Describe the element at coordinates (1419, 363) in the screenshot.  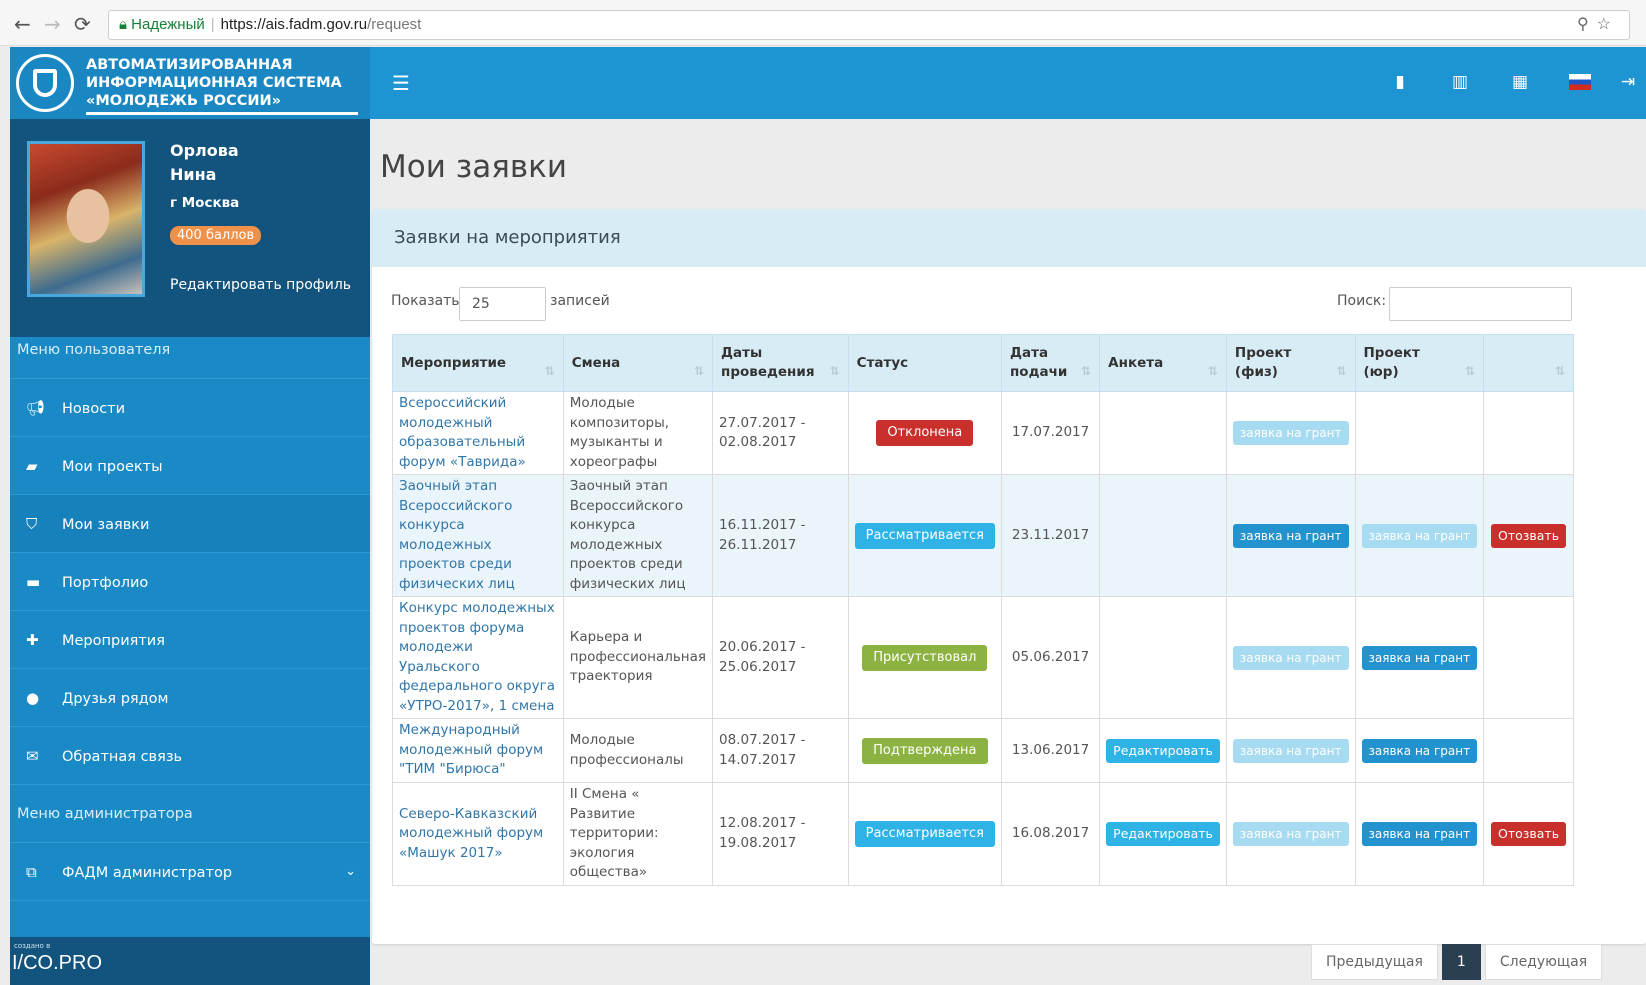
I see `col-project-legal: Проект (юр) ⇅` at that location.